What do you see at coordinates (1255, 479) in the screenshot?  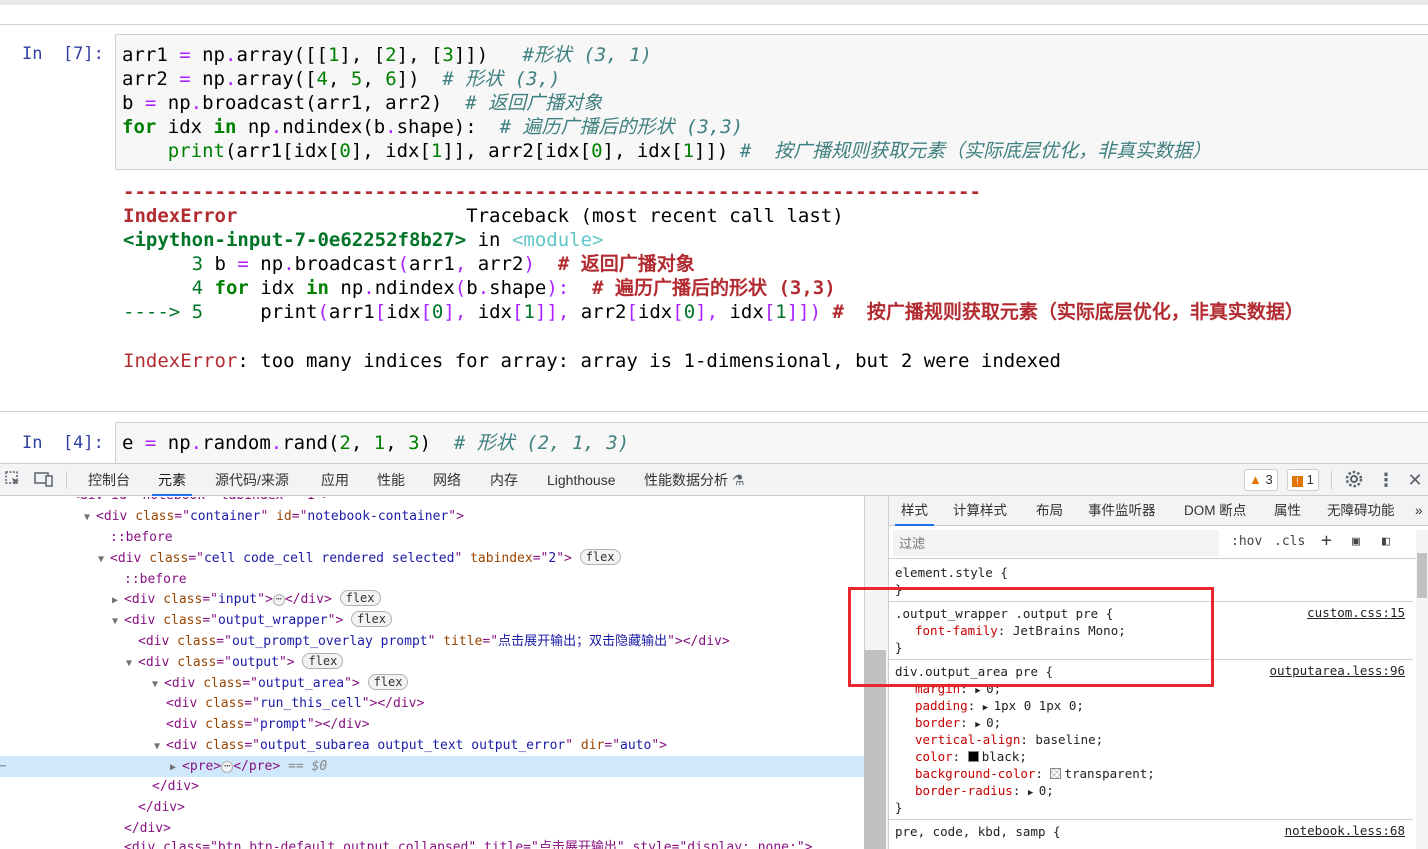 I see `warning-icon: ▲` at bounding box center [1255, 479].